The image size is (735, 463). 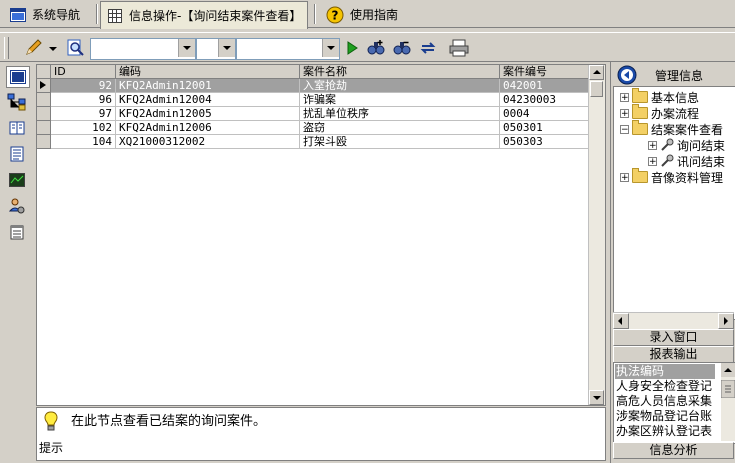 I want to click on cell-code: KFQ2Admin12004, so click(x=208, y=100).